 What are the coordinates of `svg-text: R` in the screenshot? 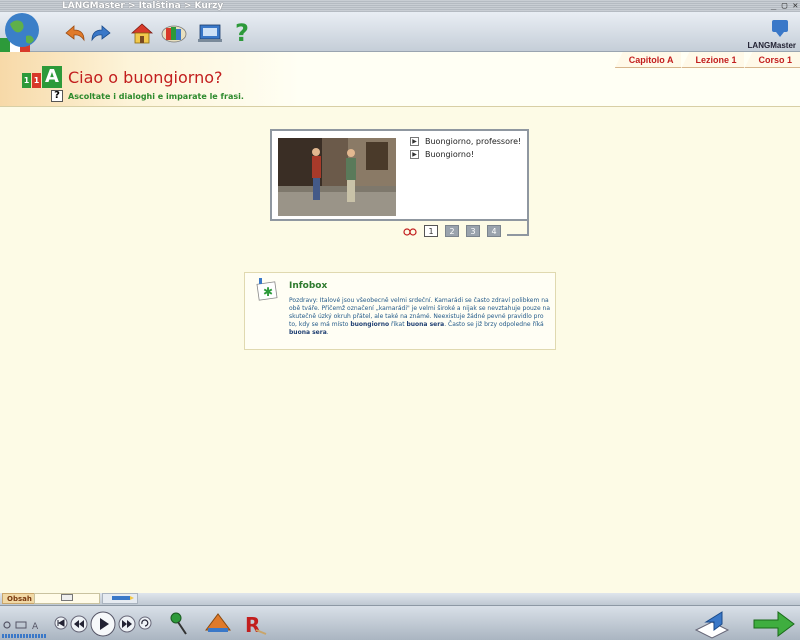 It's located at (252, 624).